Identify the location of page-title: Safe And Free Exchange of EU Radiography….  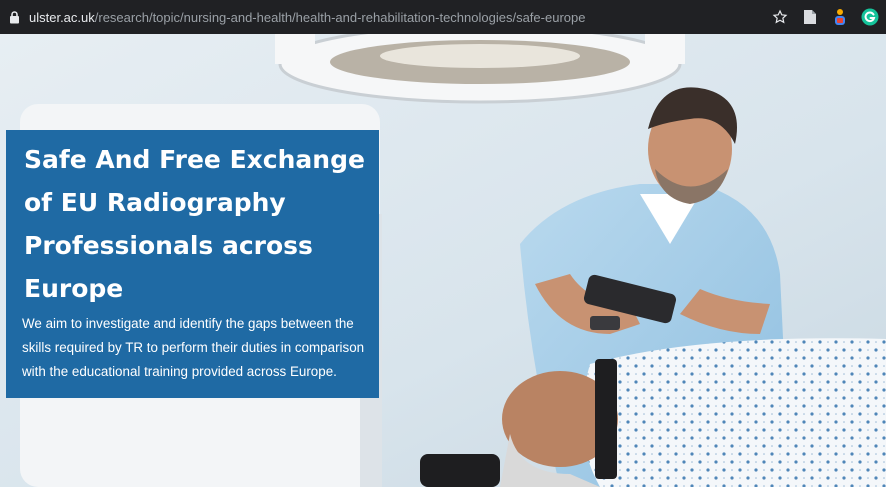
(194, 224).